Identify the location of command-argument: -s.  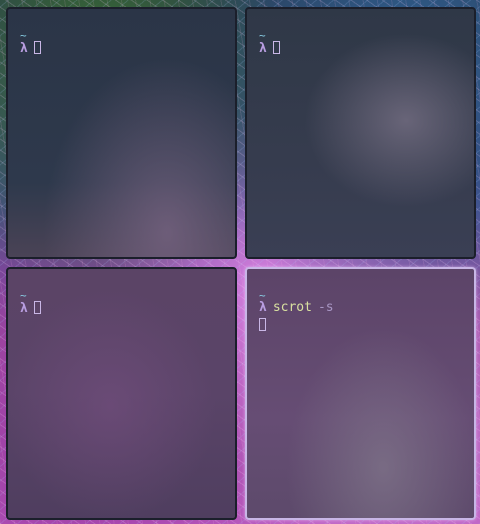
(325, 307).